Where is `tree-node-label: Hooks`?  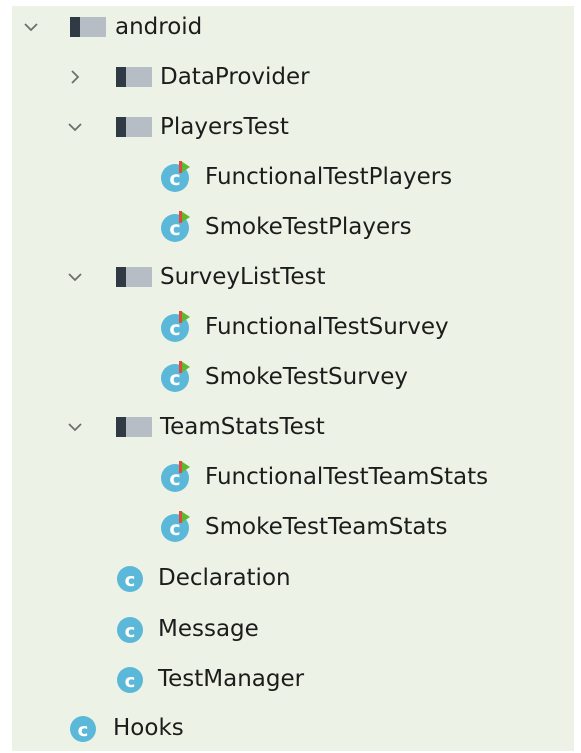 tree-node-label: Hooks is located at coordinates (148, 728).